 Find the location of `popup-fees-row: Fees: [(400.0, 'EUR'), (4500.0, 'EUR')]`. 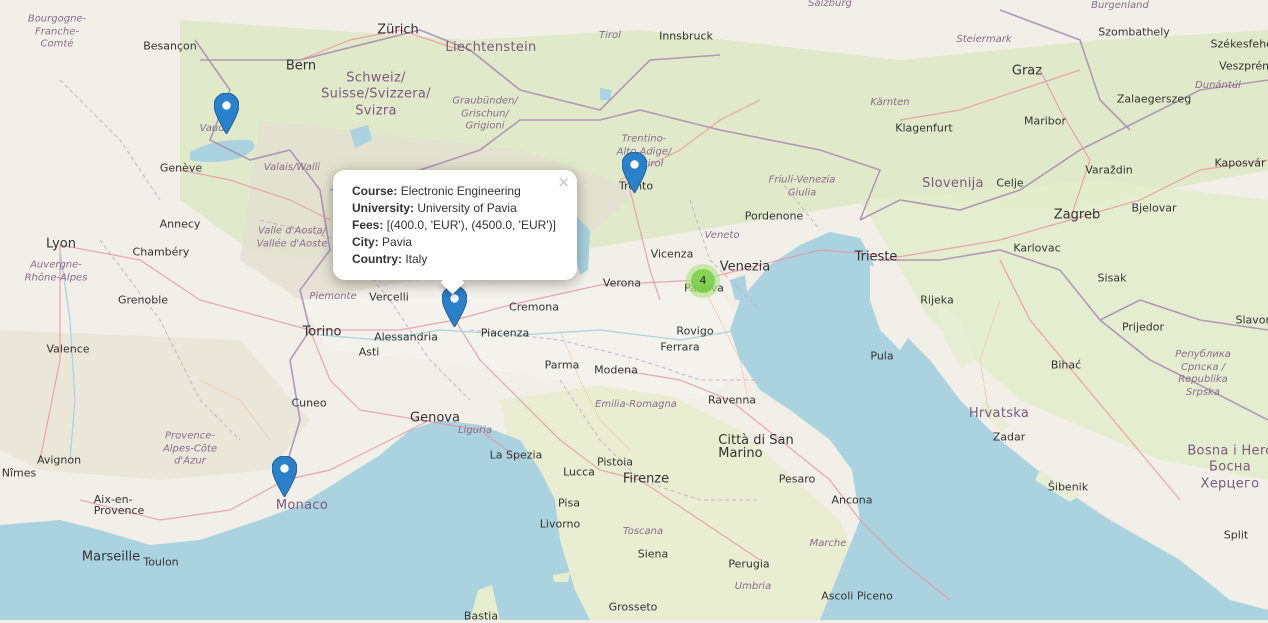

popup-fees-row: Fees: [(400.0, 'EUR'), (4500.0, 'EUR')] is located at coordinates (455, 225).